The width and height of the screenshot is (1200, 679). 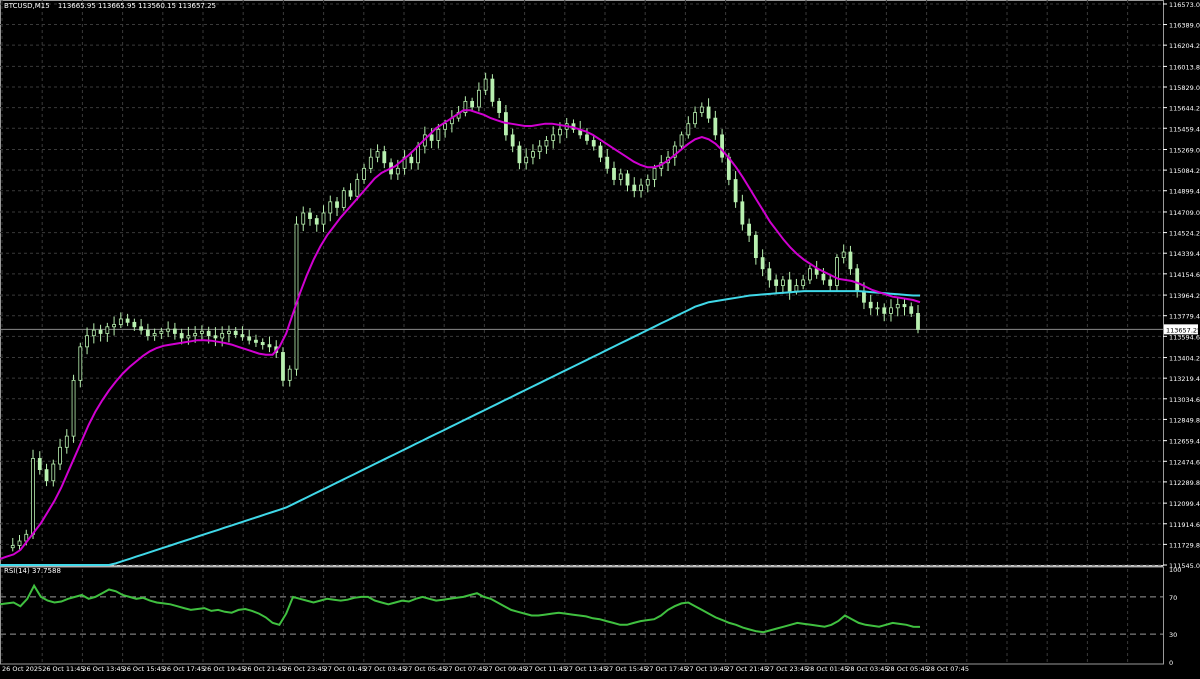 What do you see at coordinates (1184, 129) in the screenshot?
I see `price-tick-label: 115459.40` at bounding box center [1184, 129].